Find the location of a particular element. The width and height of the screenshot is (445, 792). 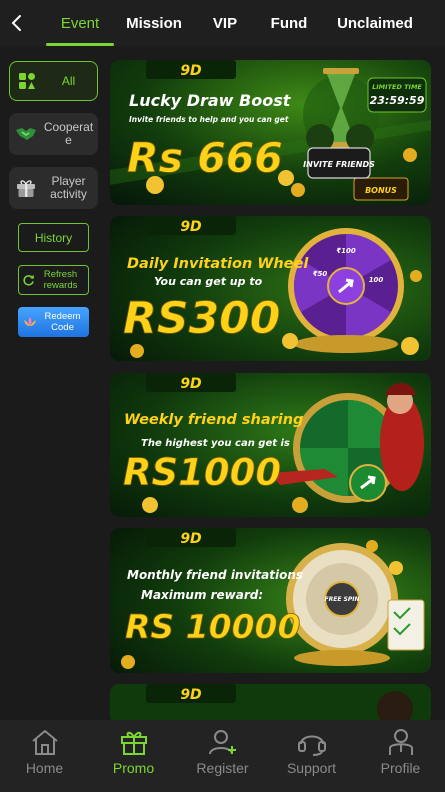

banner3-subtitle: The highest you can get is is located at coordinates (215, 443).